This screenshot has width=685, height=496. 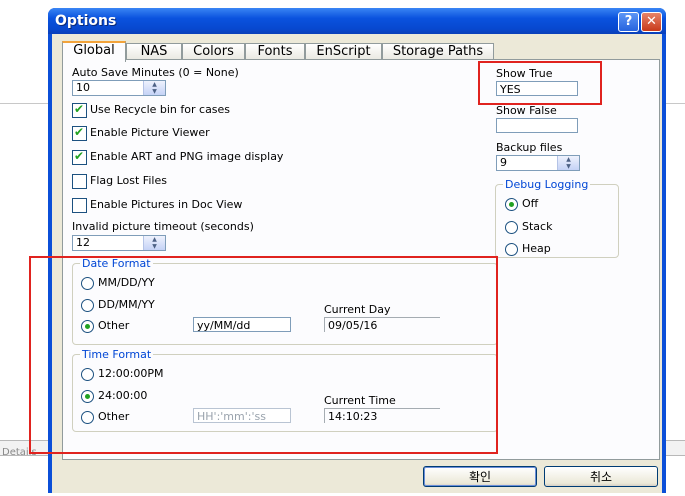 I want to click on debug-logging-legend: Debug Logging, so click(x=547, y=184).